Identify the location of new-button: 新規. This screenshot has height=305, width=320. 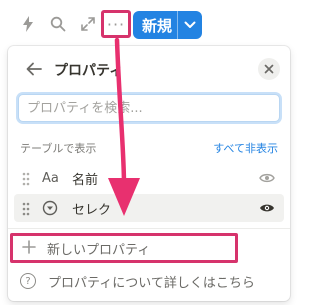
(167, 25).